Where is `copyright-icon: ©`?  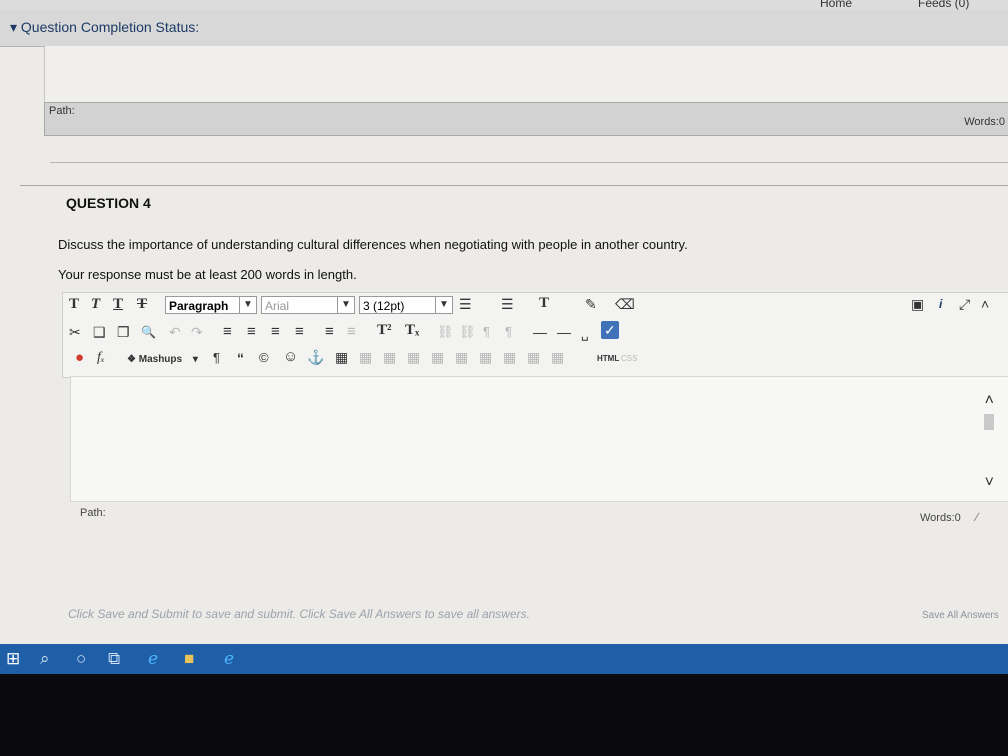
copyright-icon: © is located at coordinates (264, 358).